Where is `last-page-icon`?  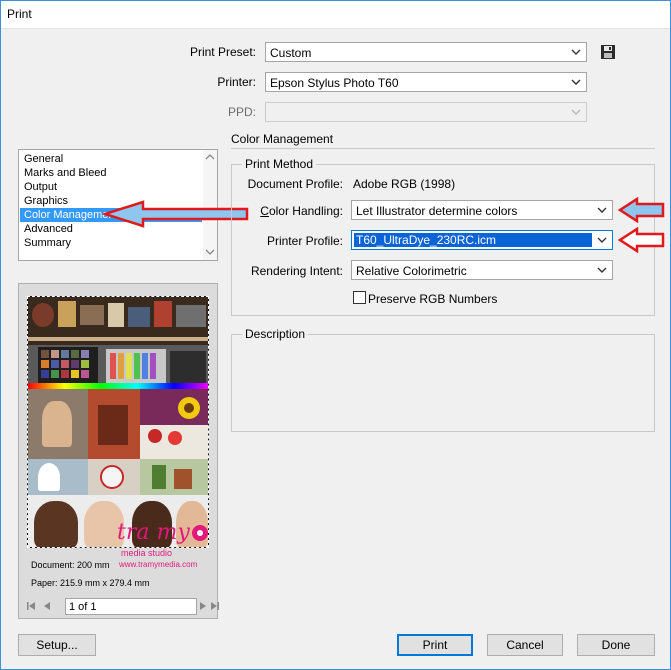
last-page-icon is located at coordinates (215, 606).